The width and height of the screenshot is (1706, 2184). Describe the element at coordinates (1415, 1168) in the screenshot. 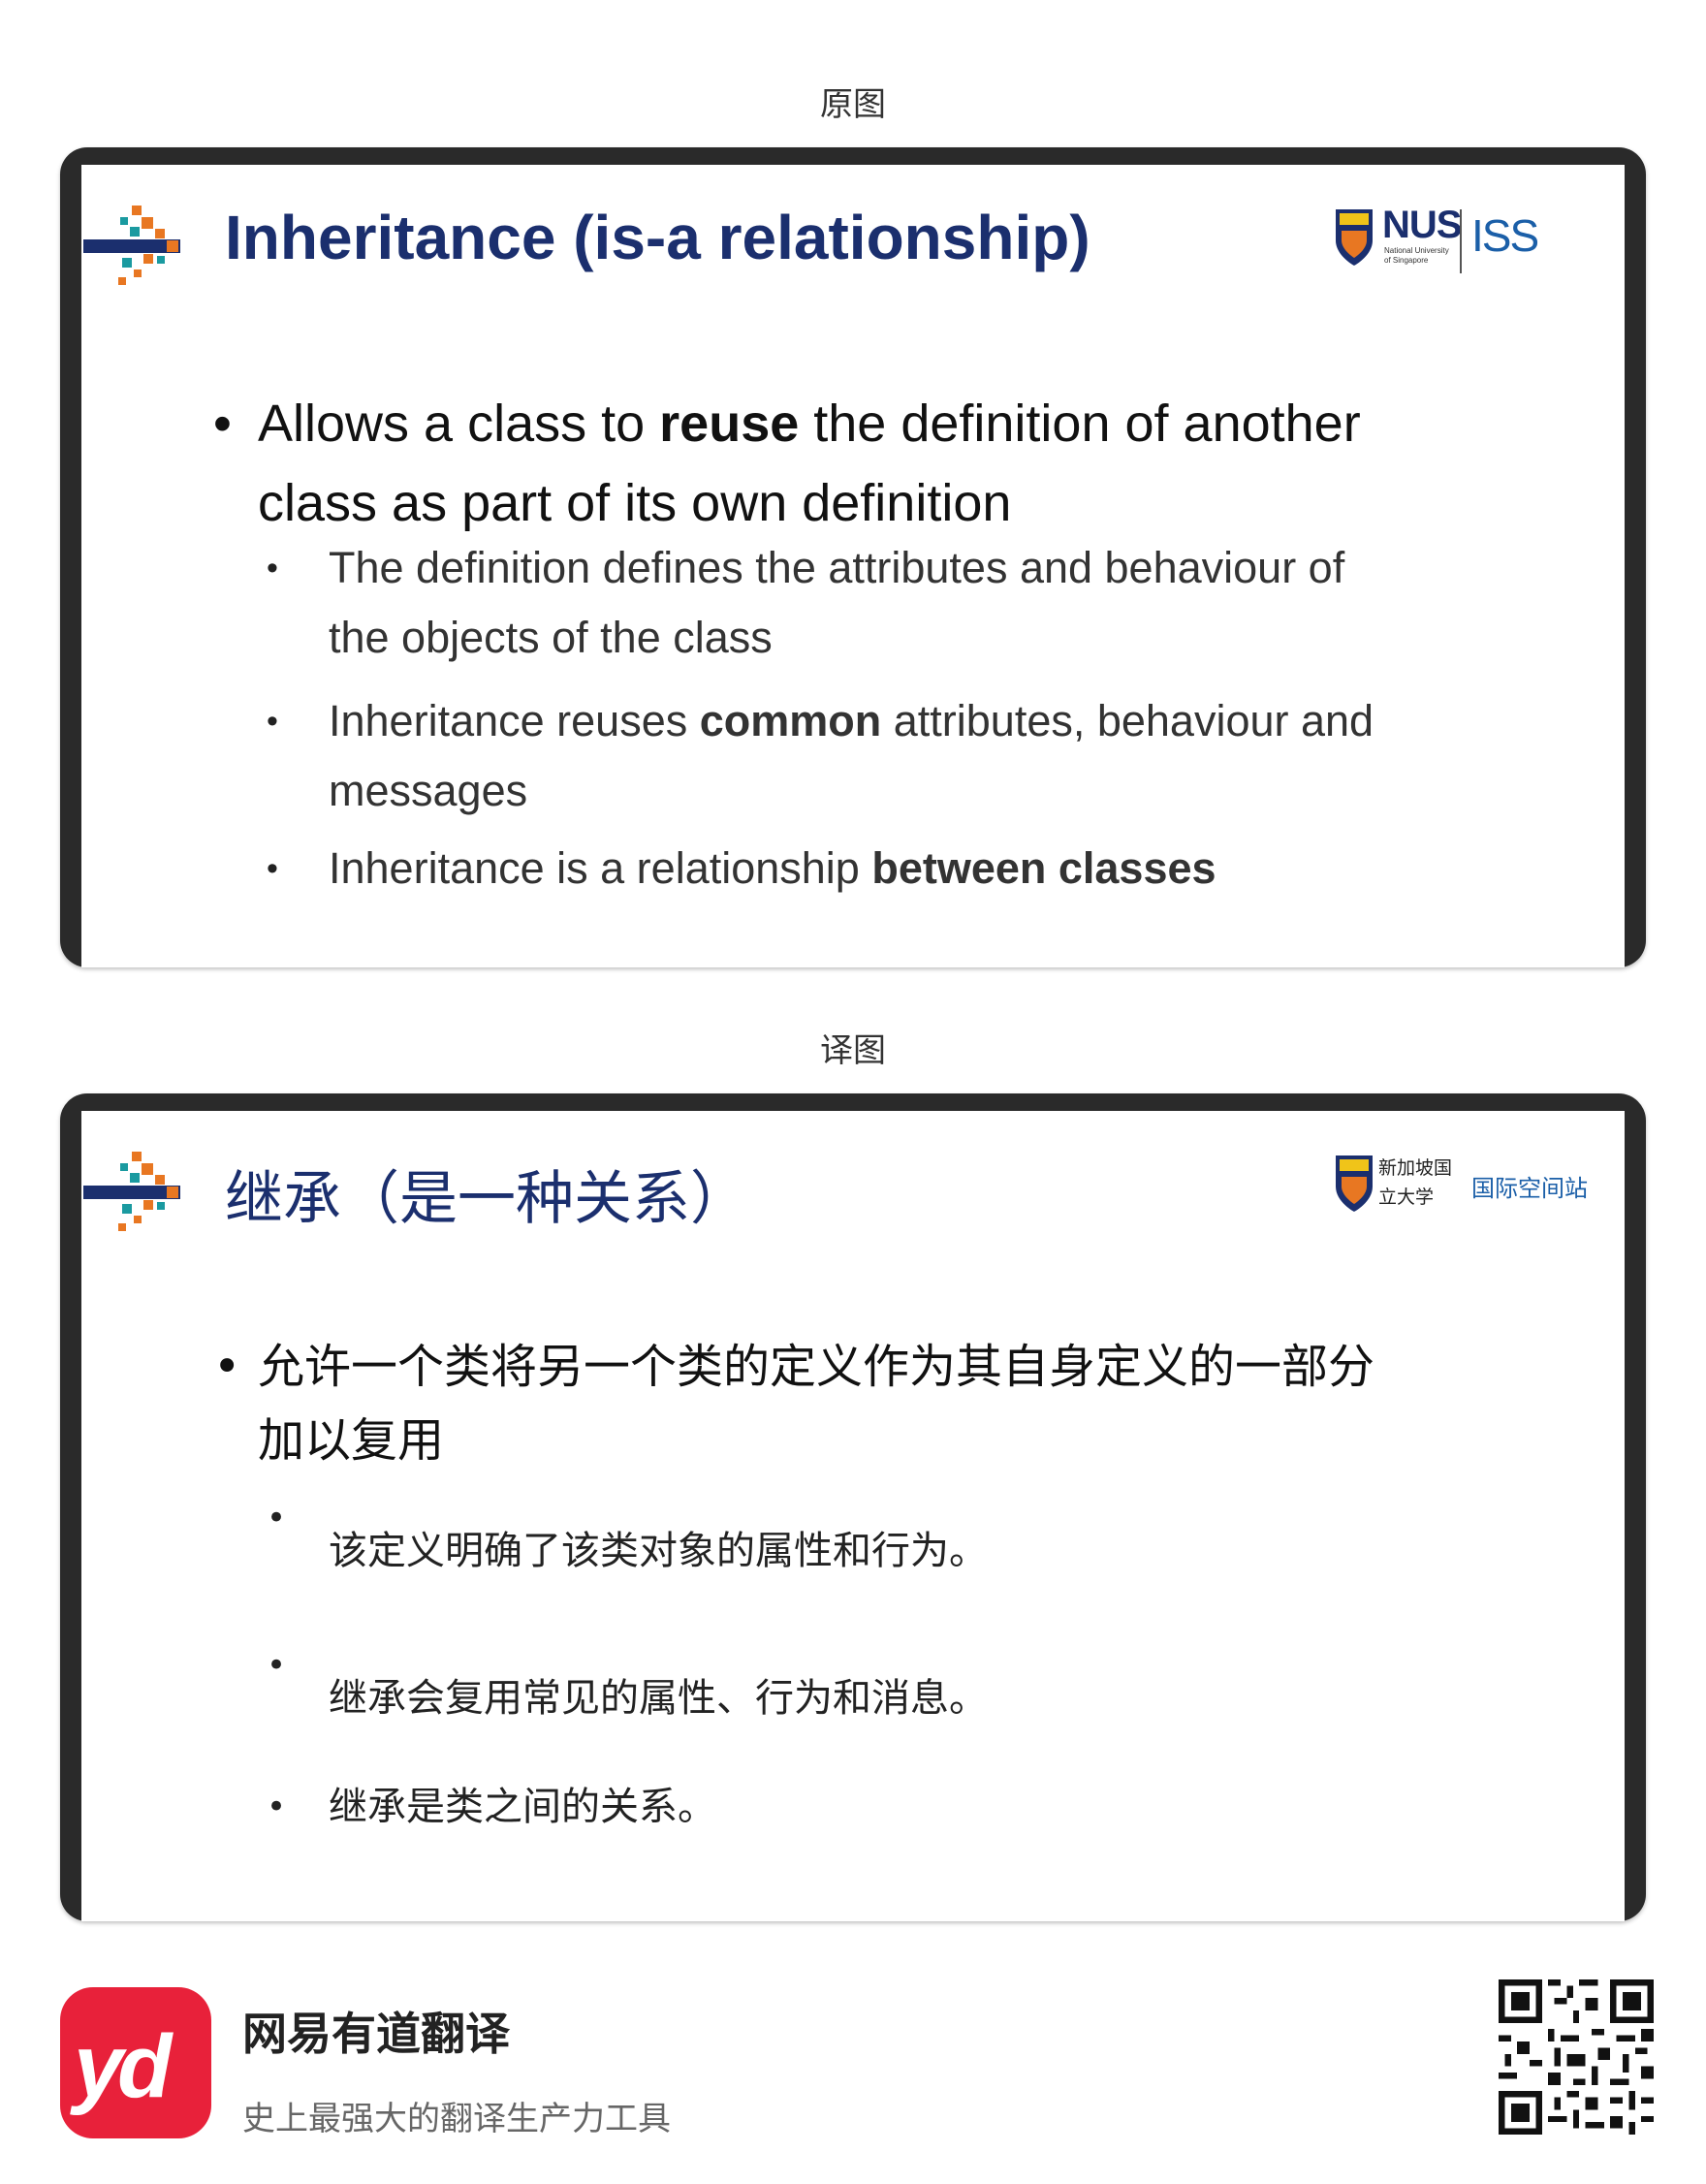

I see `nus-name-line1: 新加坡国` at that location.